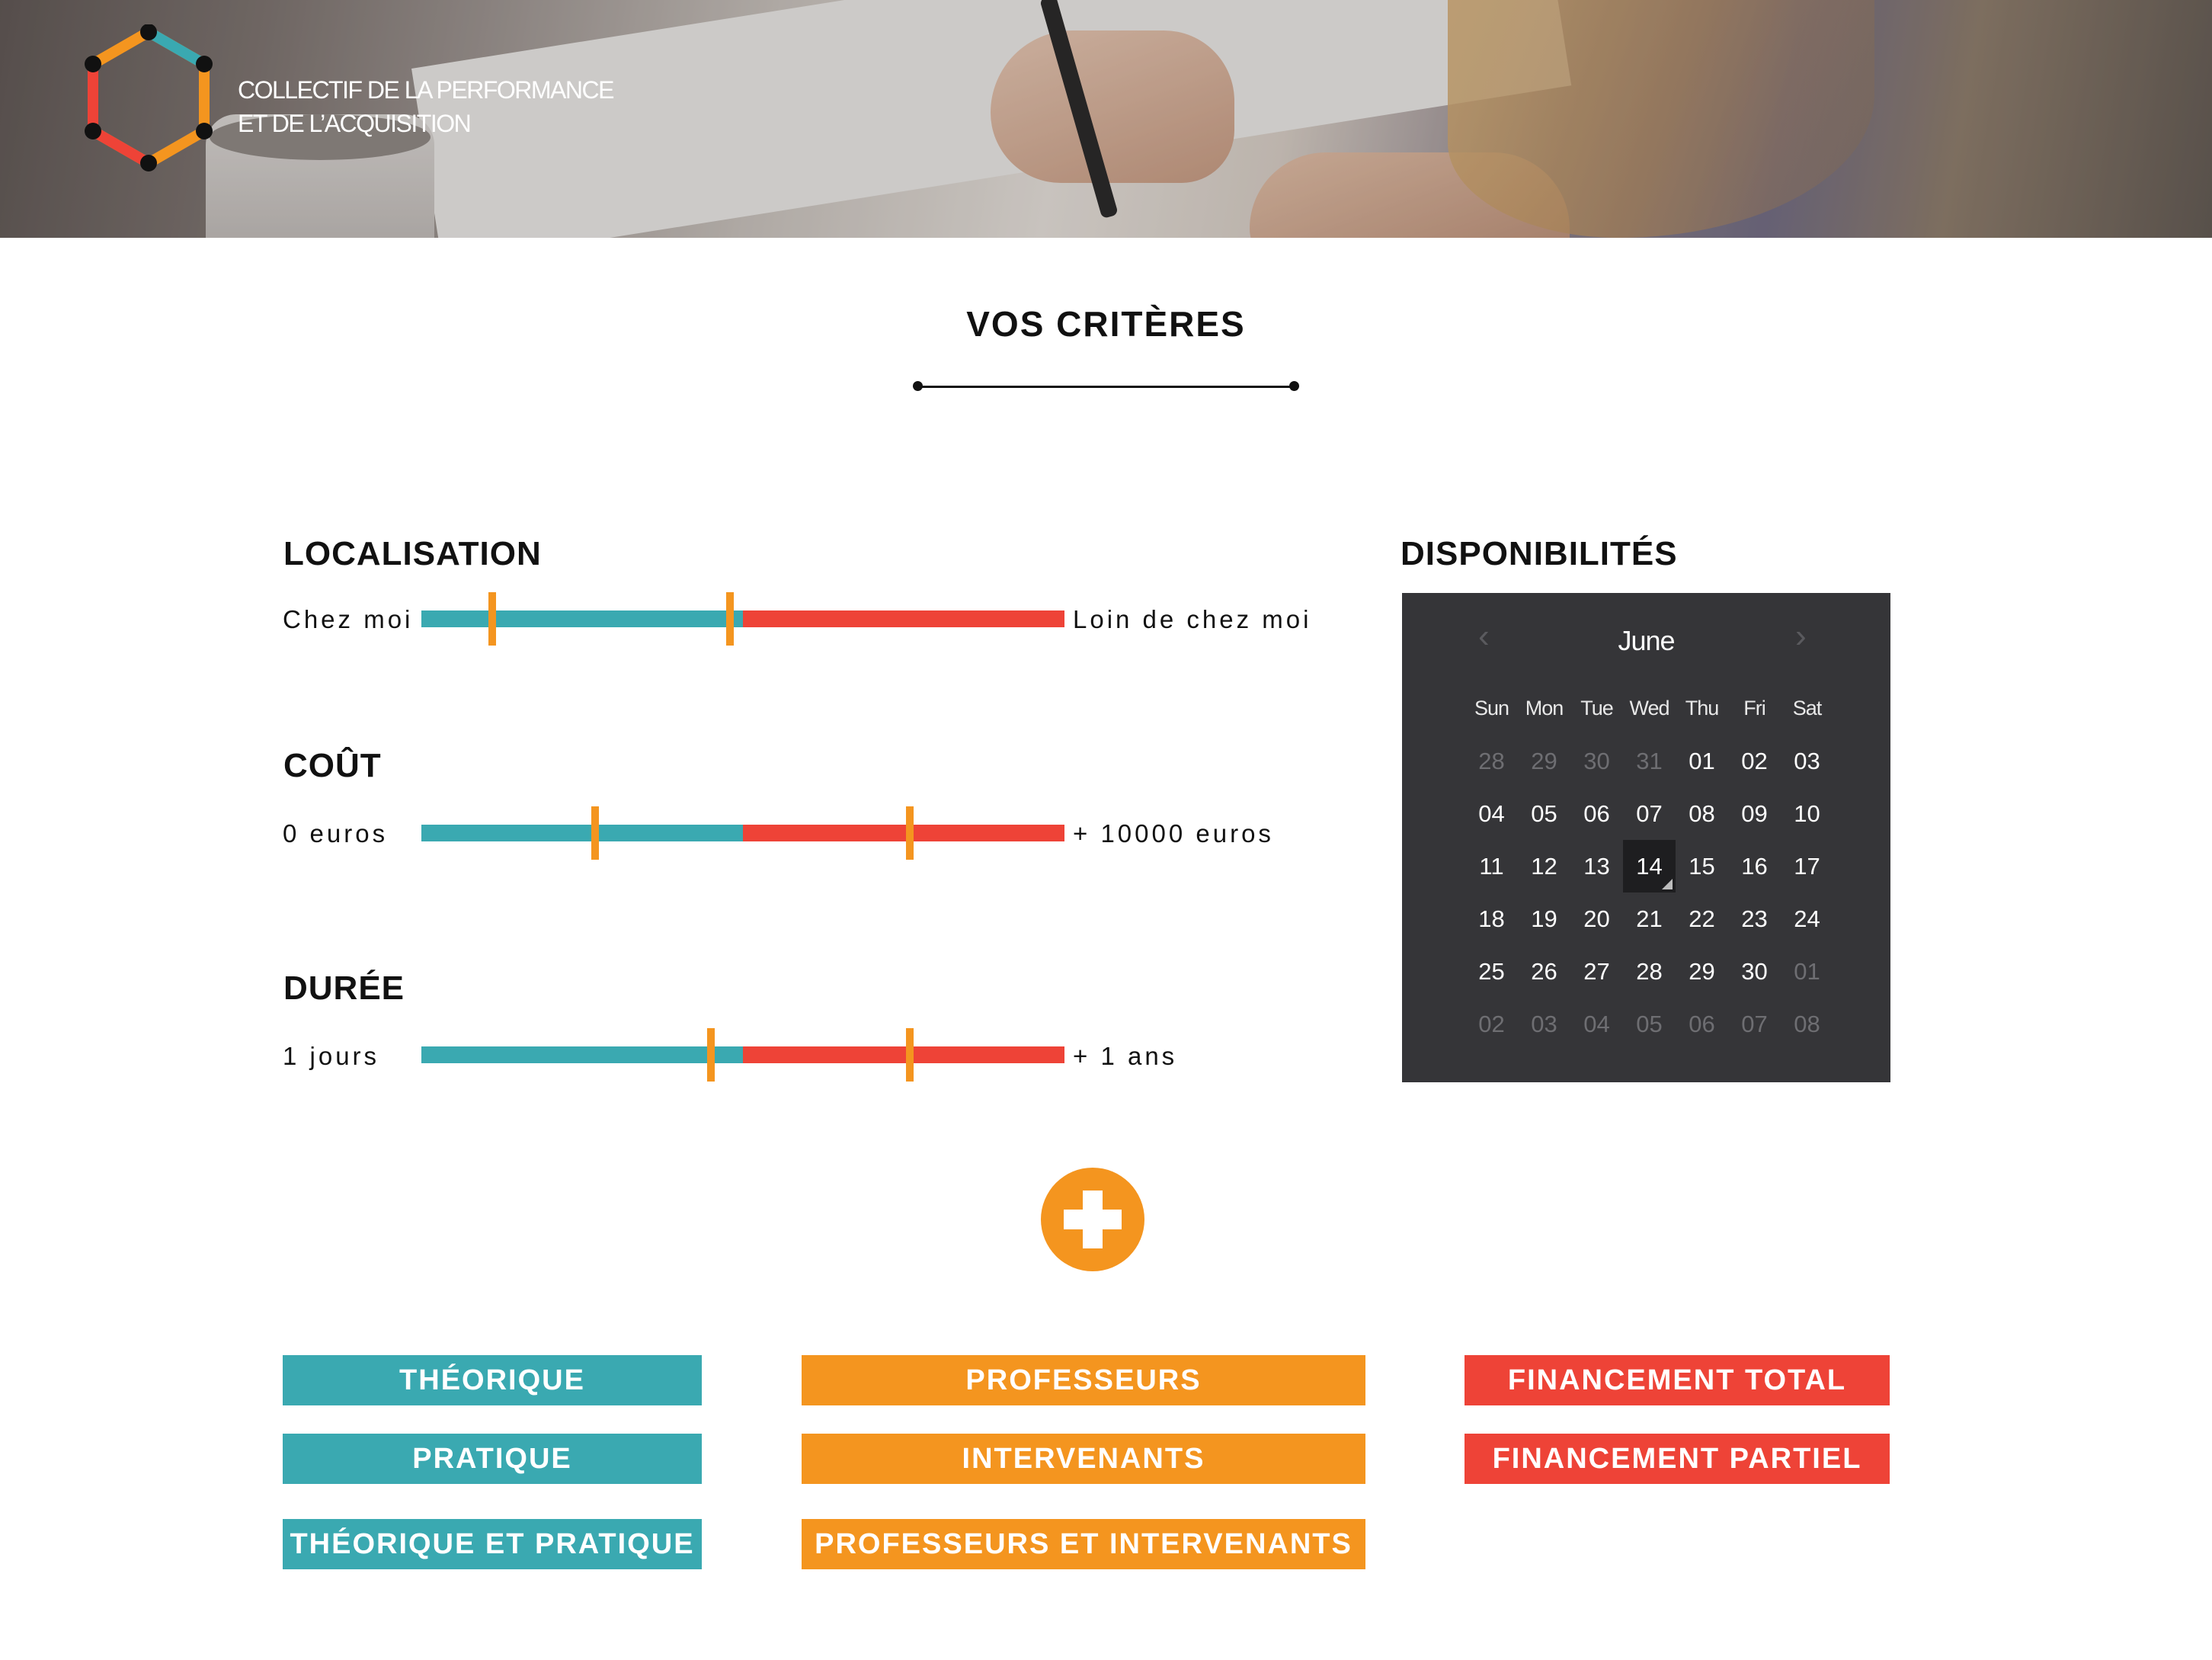  I want to click on title-divider, so click(1105, 387).